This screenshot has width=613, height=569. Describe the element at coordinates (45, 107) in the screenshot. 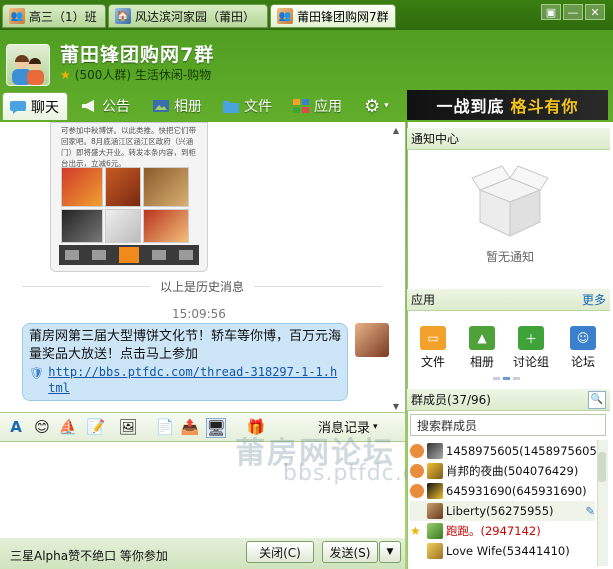

I see `tab-chat-label: 聊天` at that location.